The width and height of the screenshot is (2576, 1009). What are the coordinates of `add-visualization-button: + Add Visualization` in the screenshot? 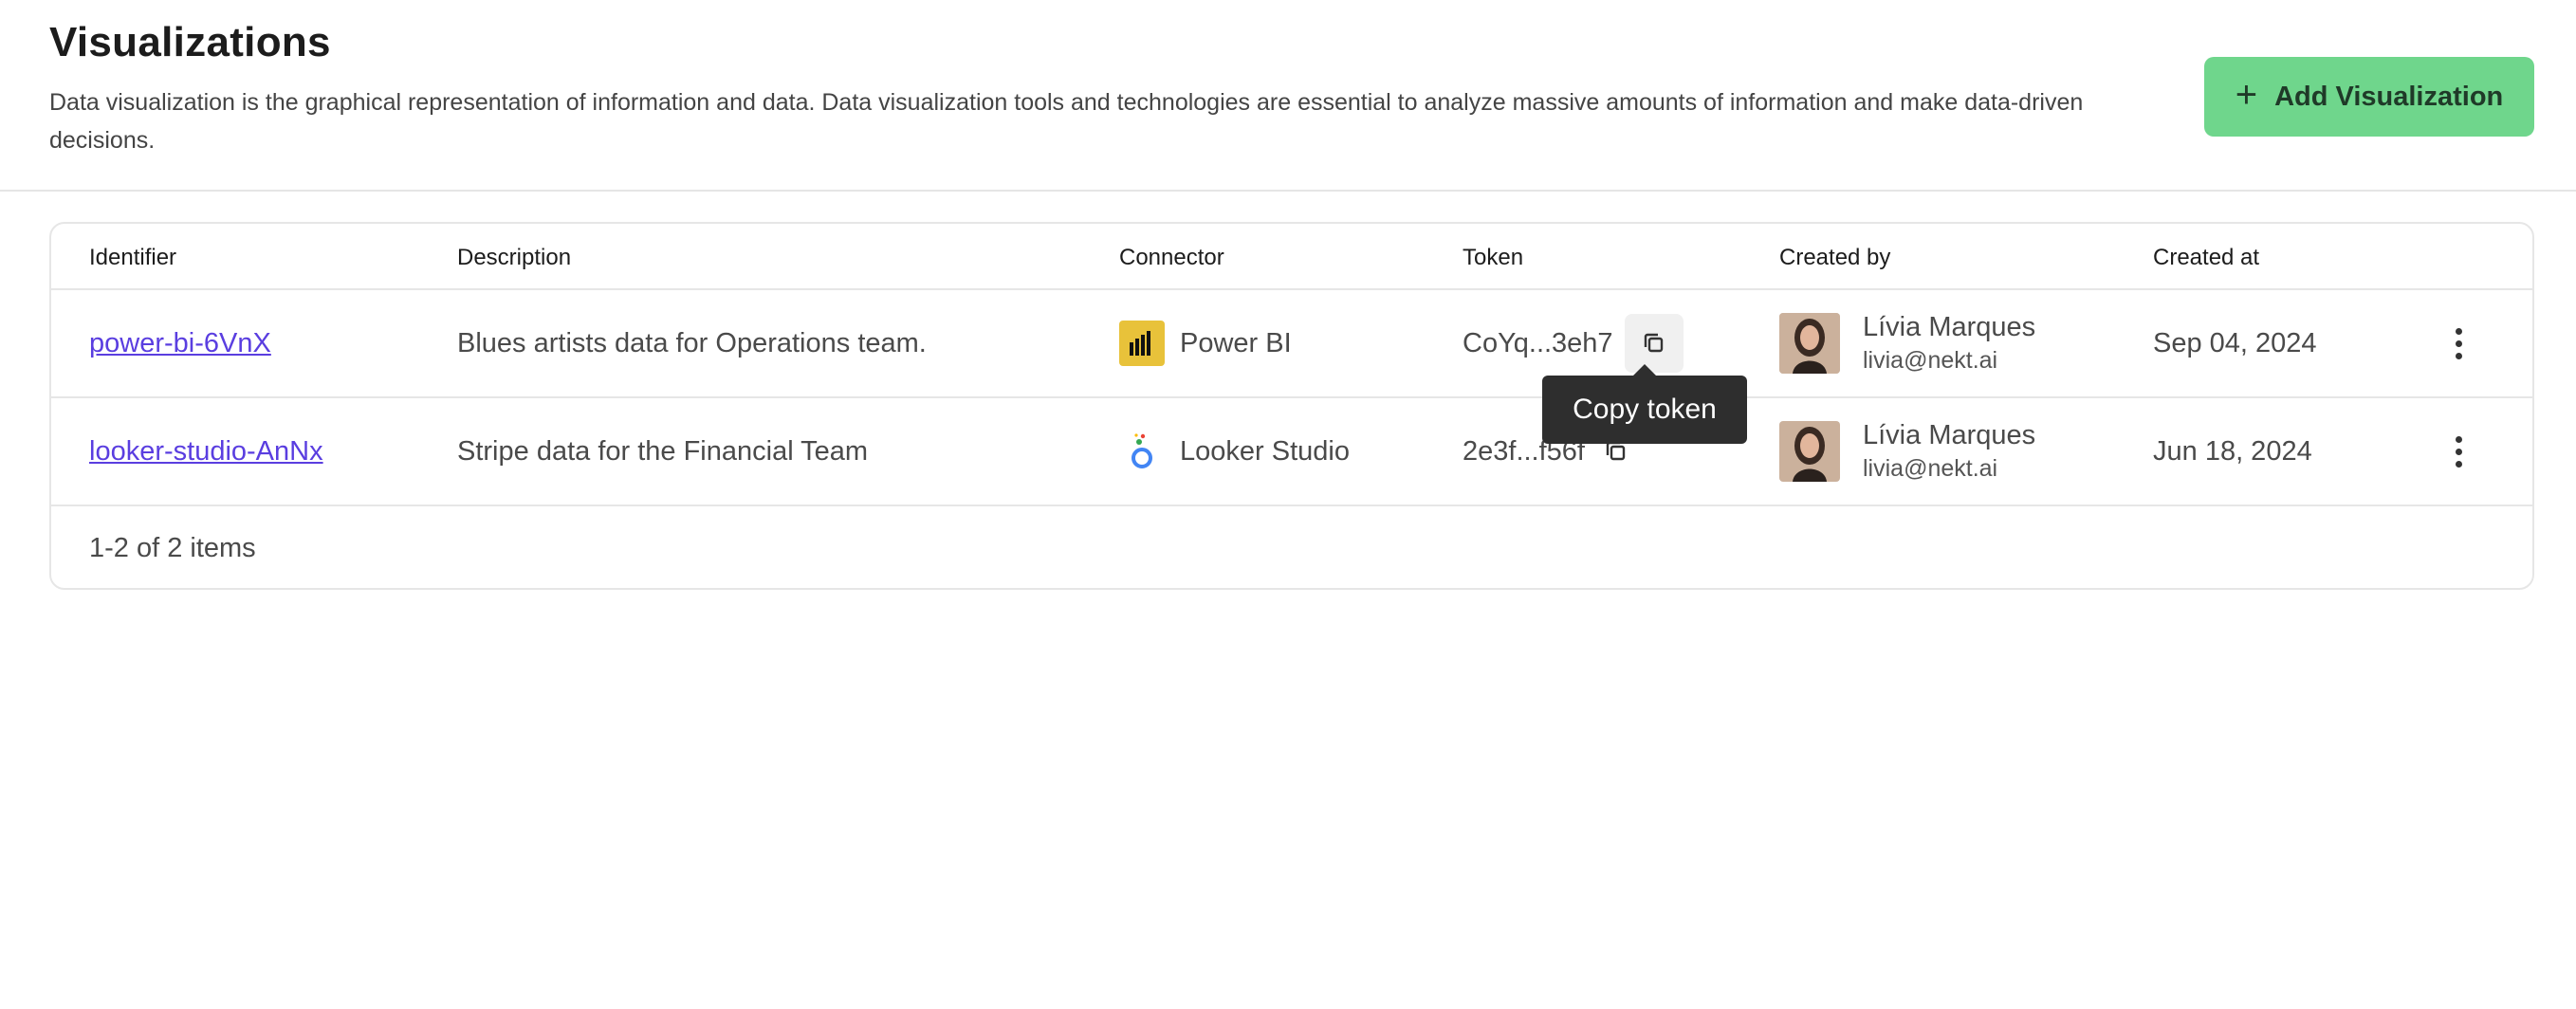 It's located at (2369, 97).